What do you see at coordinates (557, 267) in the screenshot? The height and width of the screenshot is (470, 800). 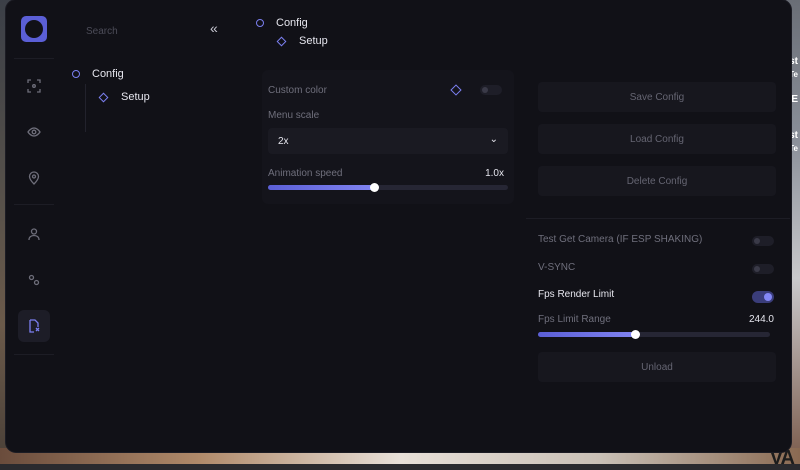 I see `vsync-label: V-SYNC` at bounding box center [557, 267].